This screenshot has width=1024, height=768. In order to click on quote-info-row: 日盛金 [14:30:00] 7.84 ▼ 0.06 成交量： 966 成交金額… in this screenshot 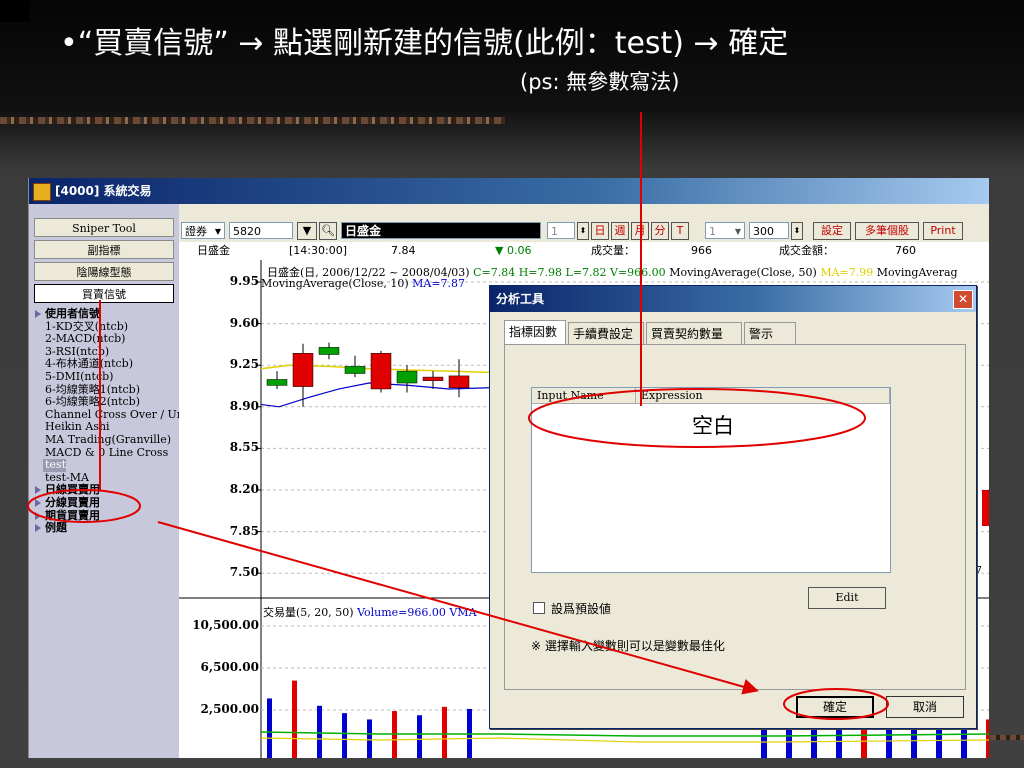, I will do `click(584, 251)`.